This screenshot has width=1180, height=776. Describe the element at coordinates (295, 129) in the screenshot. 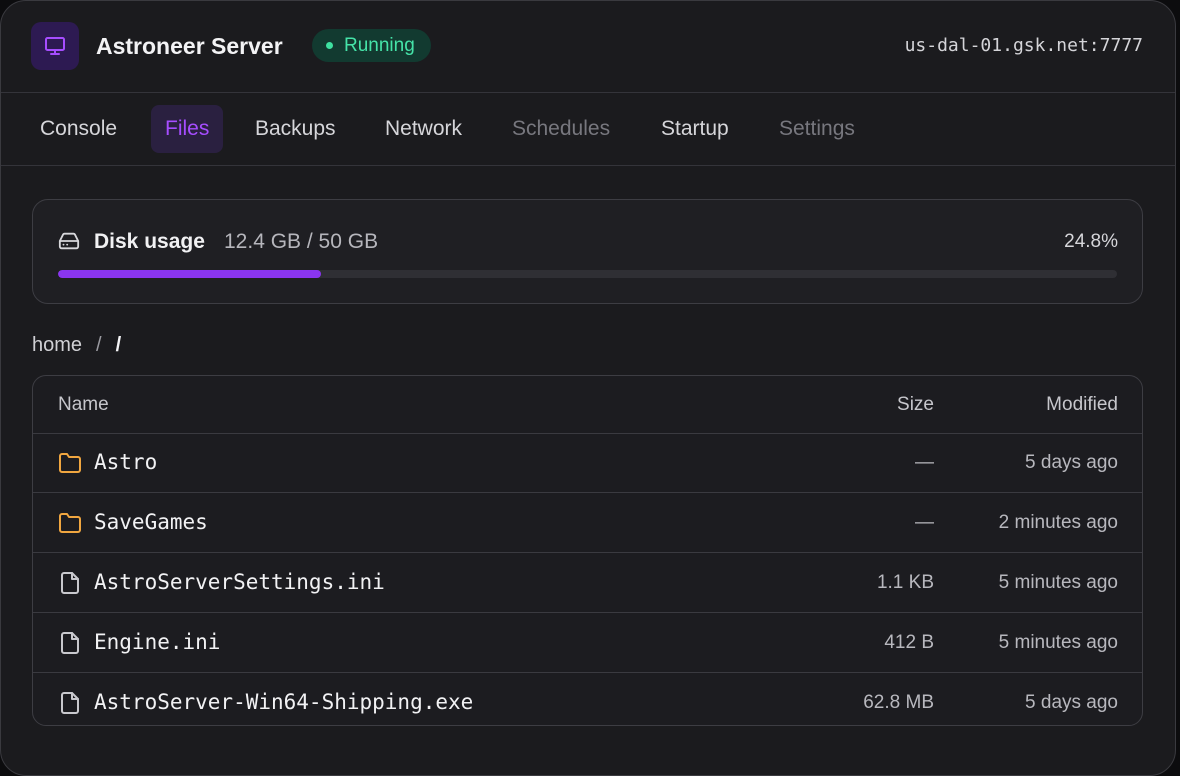

I see `tab-backups: Backups` at that location.